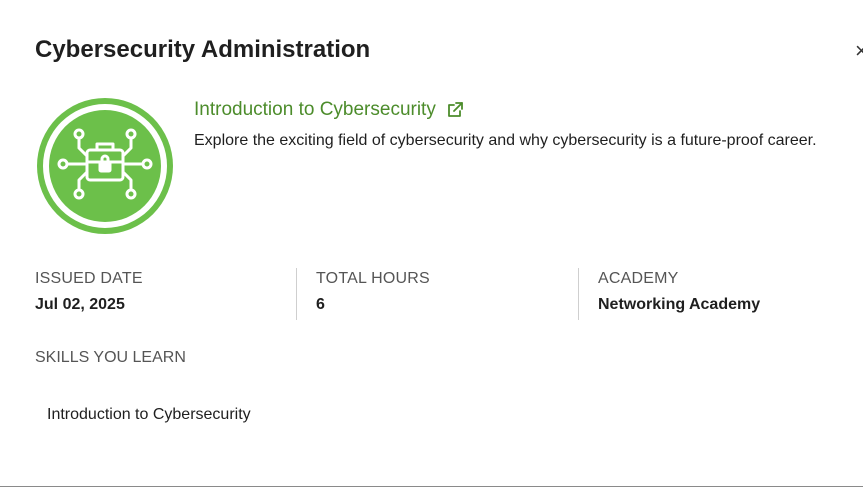 The height and width of the screenshot is (487, 863). I want to click on course-link-label: Introduction to Cybersecurity, so click(315, 109).